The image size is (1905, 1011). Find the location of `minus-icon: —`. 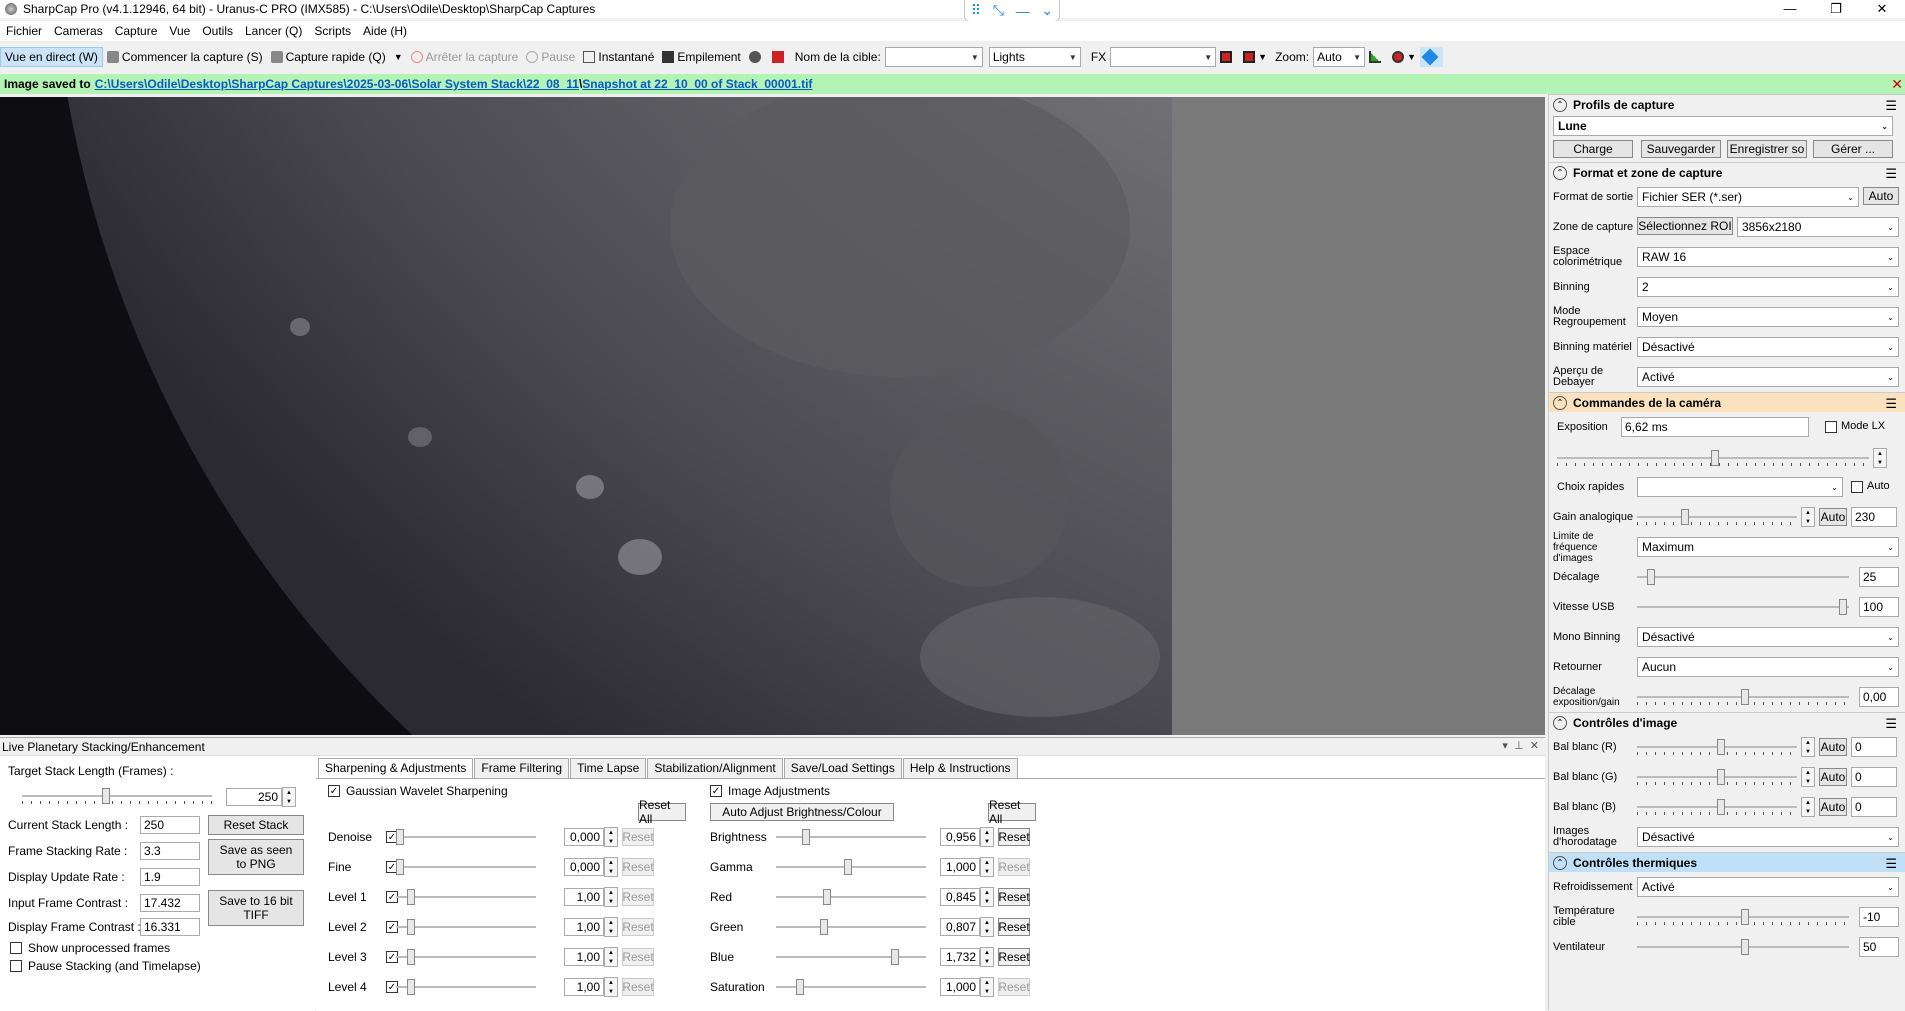

minus-icon: — is located at coordinates (1023, 11).